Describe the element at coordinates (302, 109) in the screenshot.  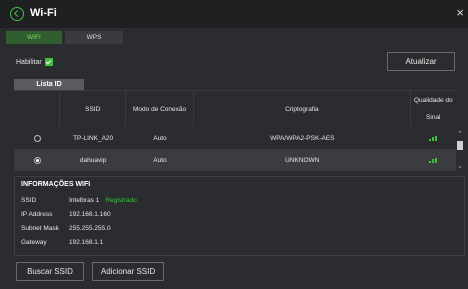
I see `column-crypto: Criptografia` at that location.